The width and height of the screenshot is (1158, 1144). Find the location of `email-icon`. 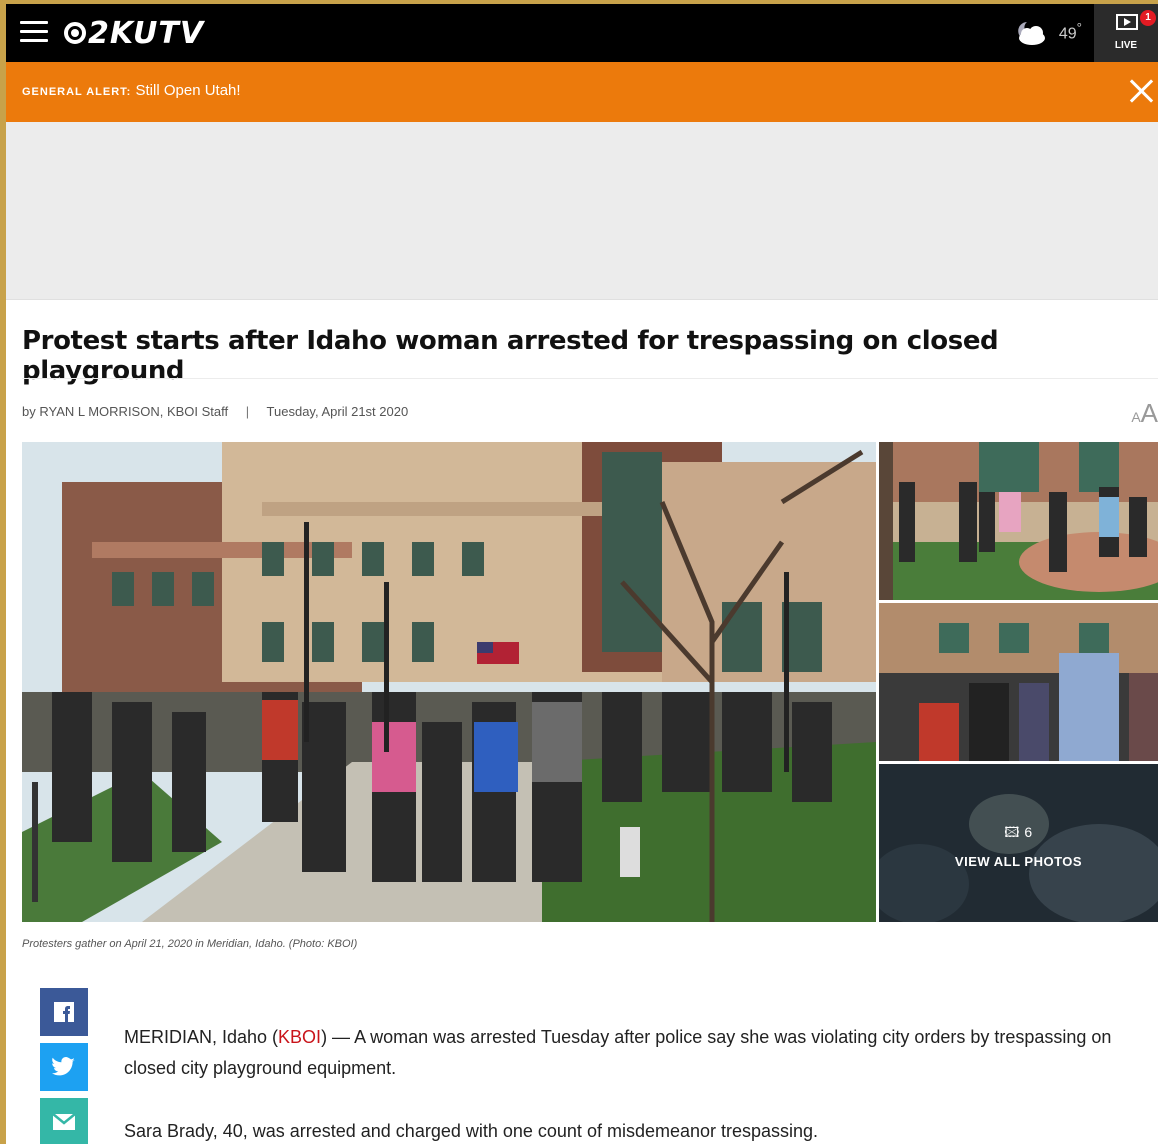

email-icon is located at coordinates (64, 1121).